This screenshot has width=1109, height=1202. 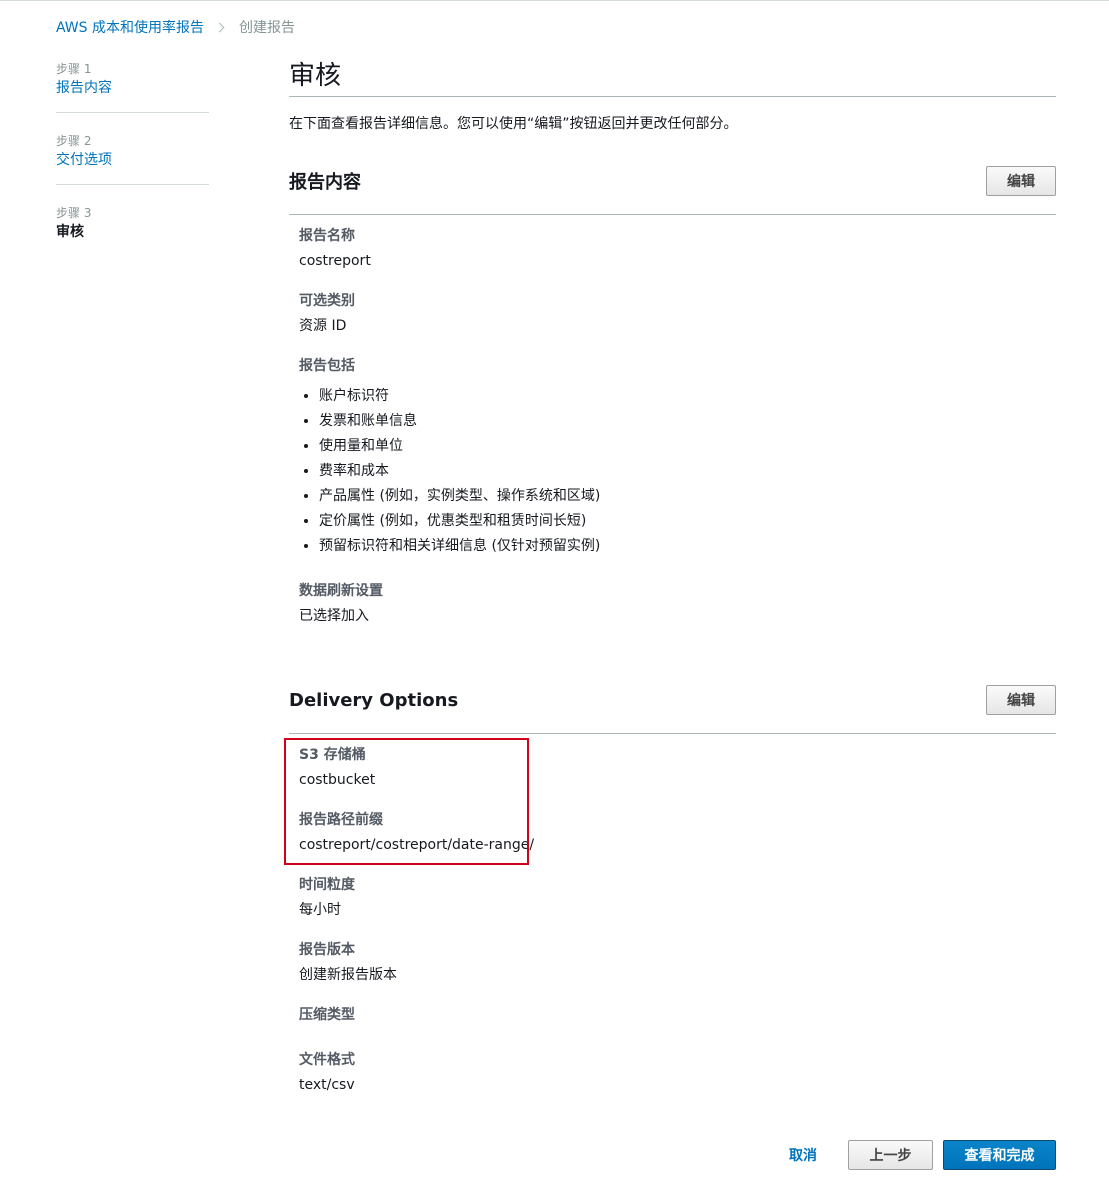 I want to click on field-label: 可选类别, so click(x=327, y=301).